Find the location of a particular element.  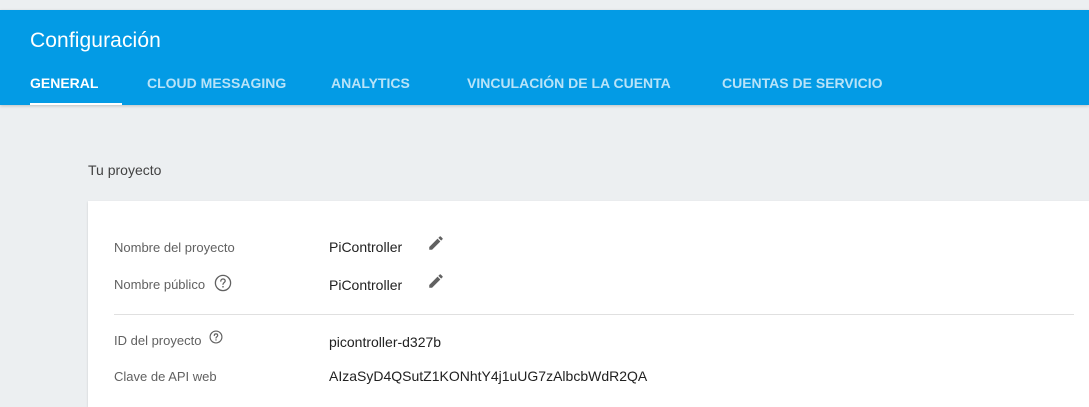

public-name-label-text: Nombre público is located at coordinates (160, 284).